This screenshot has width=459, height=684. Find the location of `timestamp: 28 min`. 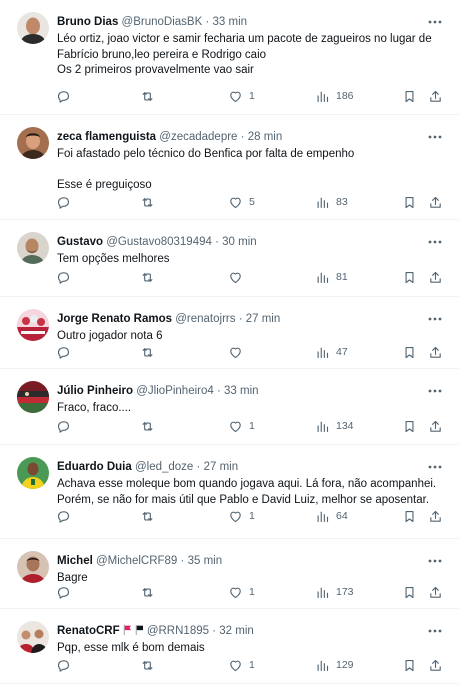

timestamp: 28 min is located at coordinates (265, 137).